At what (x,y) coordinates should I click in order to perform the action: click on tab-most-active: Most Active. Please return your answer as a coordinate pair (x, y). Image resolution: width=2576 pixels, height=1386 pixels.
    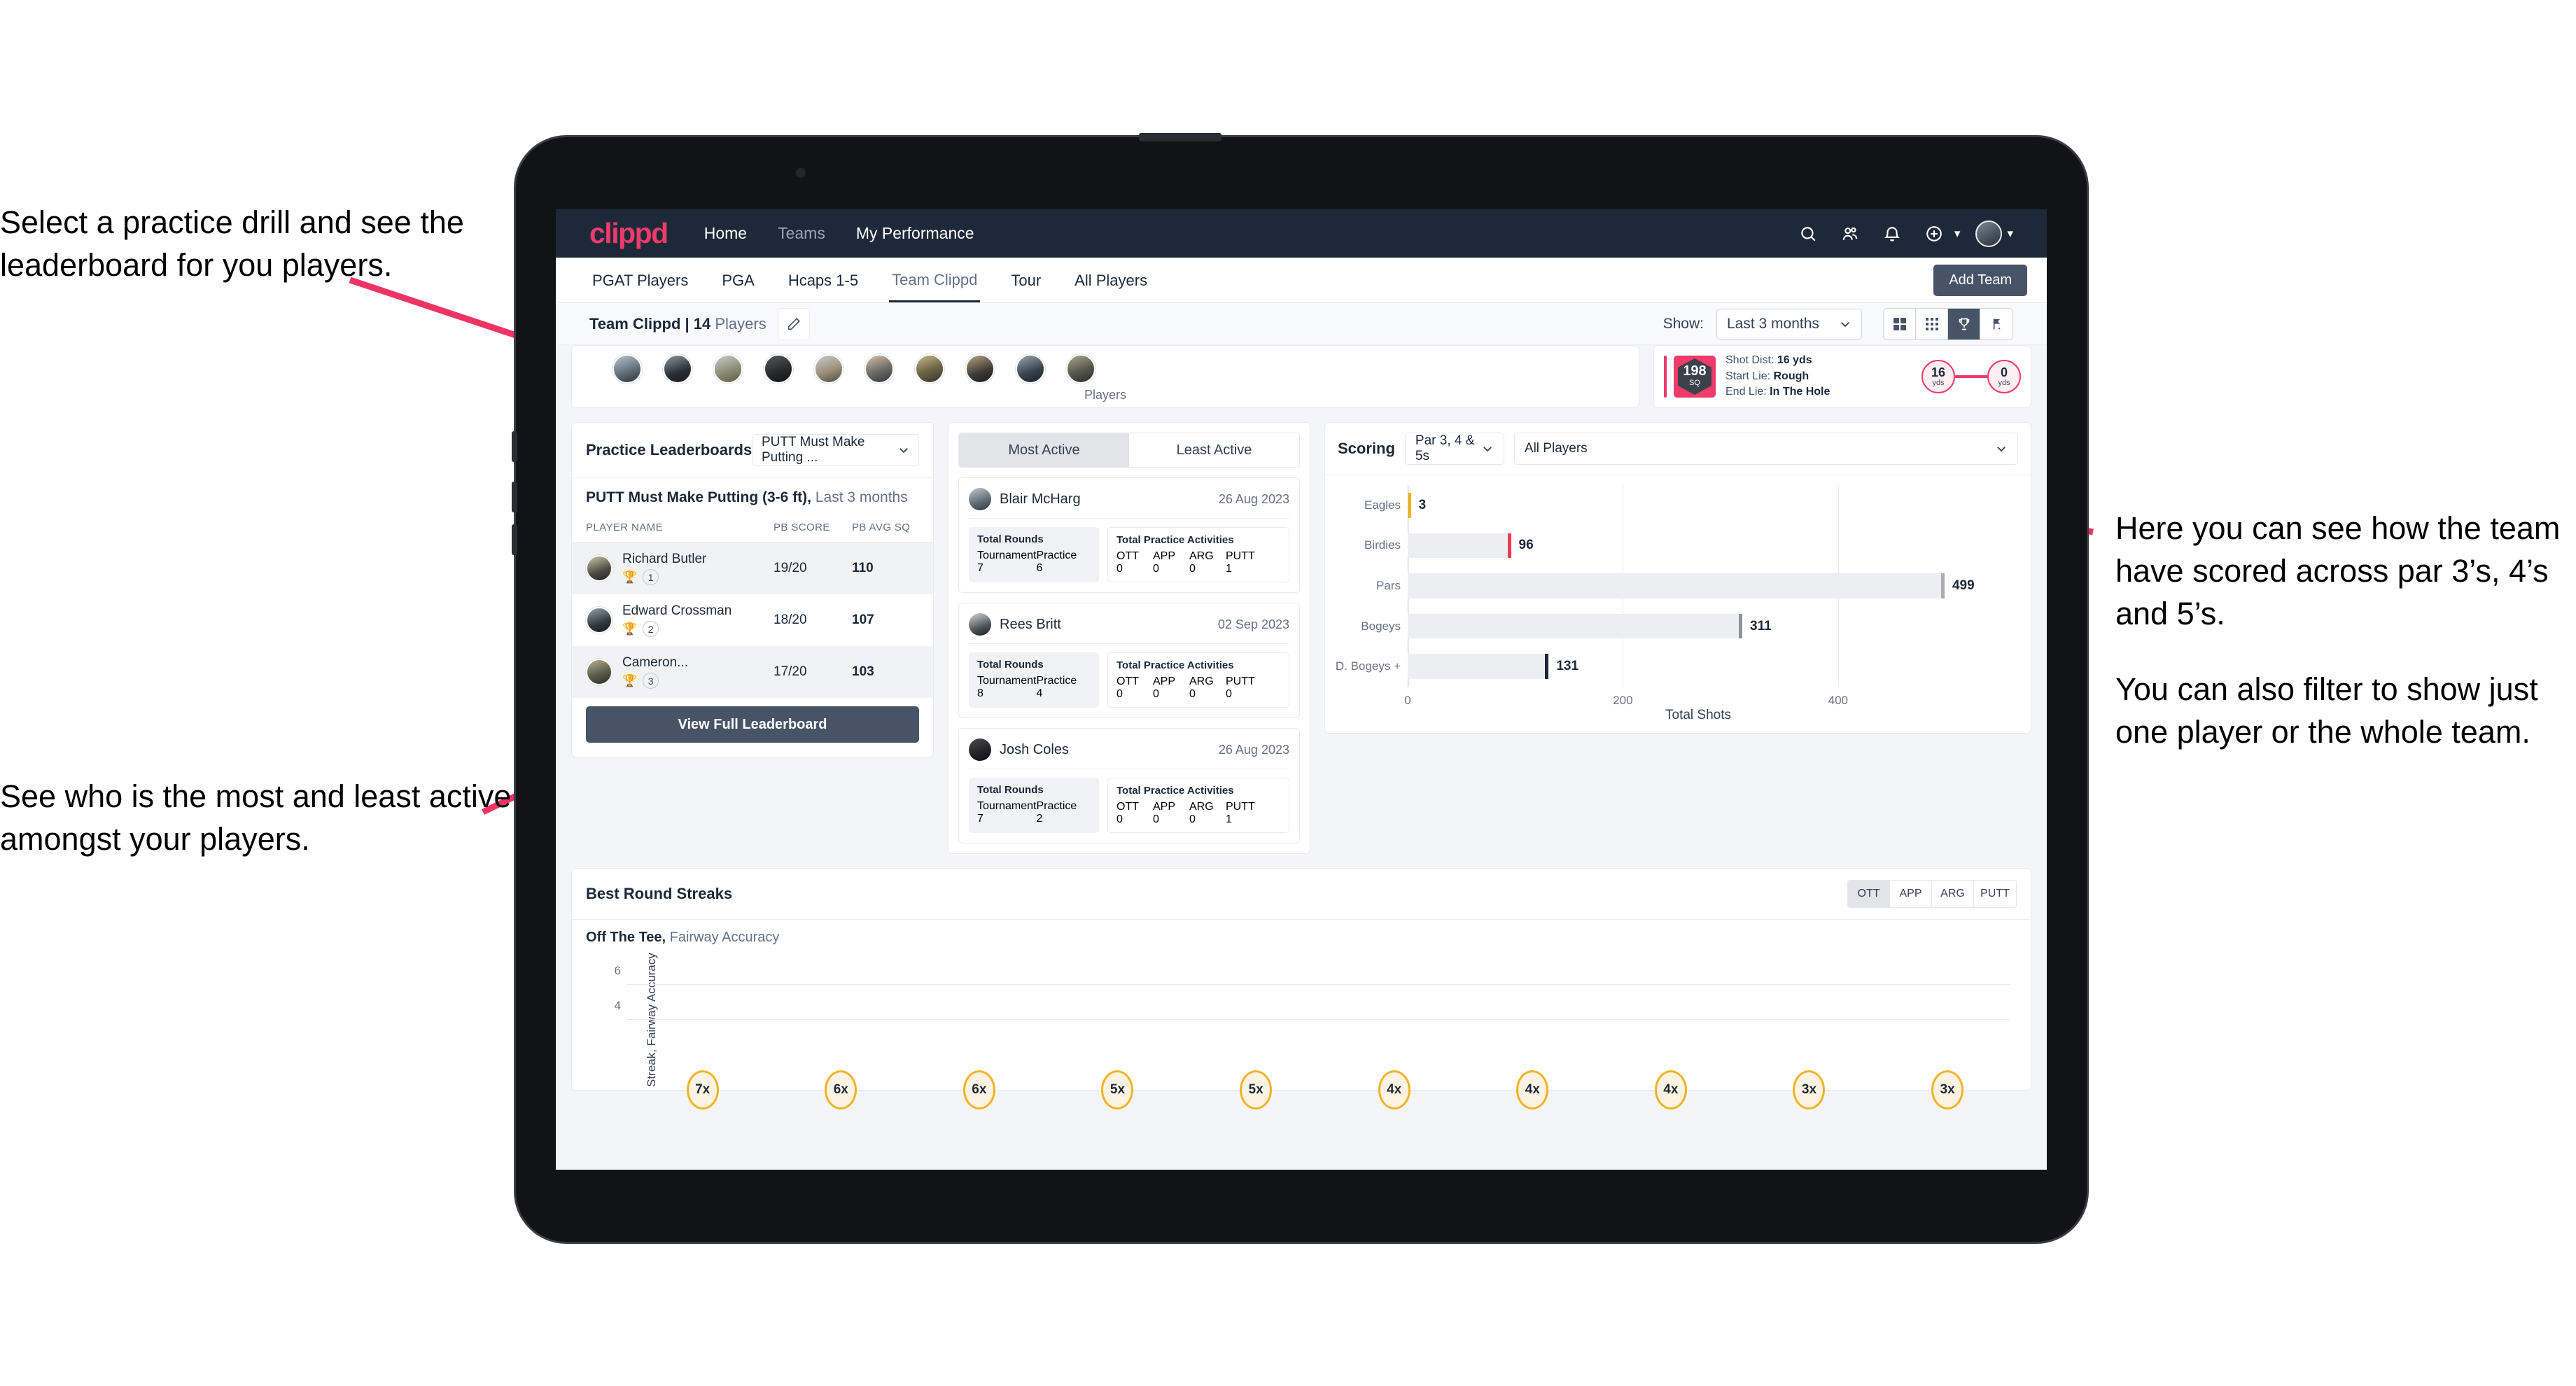
    Looking at the image, I should click on (1044, 450).